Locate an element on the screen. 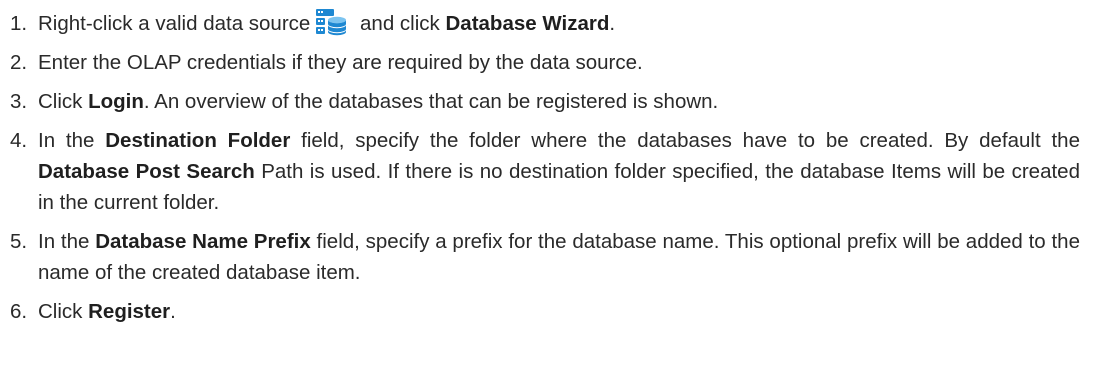 Image resolution: width=1097 pixels, height=385 pixels. ui-term: Destination Folder is located at coordinates (198, 140).